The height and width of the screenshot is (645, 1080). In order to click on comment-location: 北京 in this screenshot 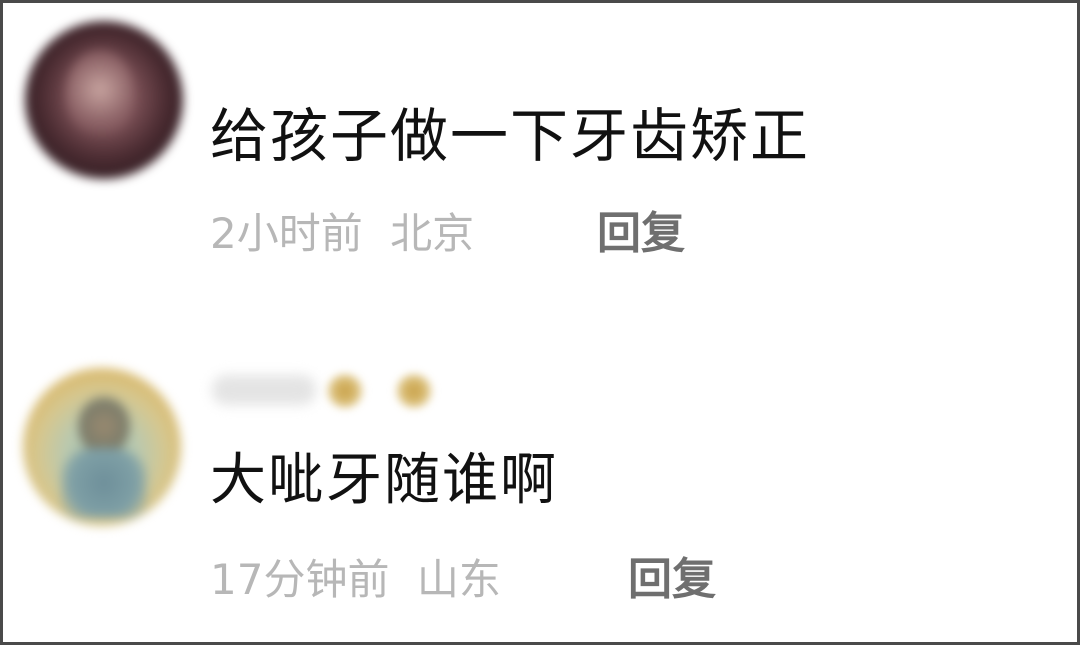, I will do `click(432, 233)`.